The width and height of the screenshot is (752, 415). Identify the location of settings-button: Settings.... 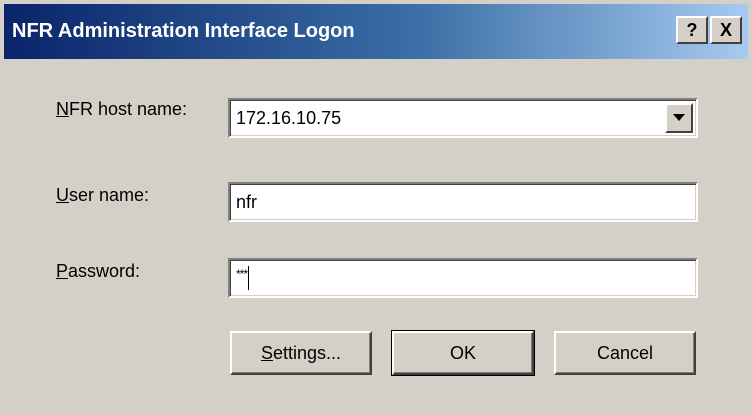
(301, 353).